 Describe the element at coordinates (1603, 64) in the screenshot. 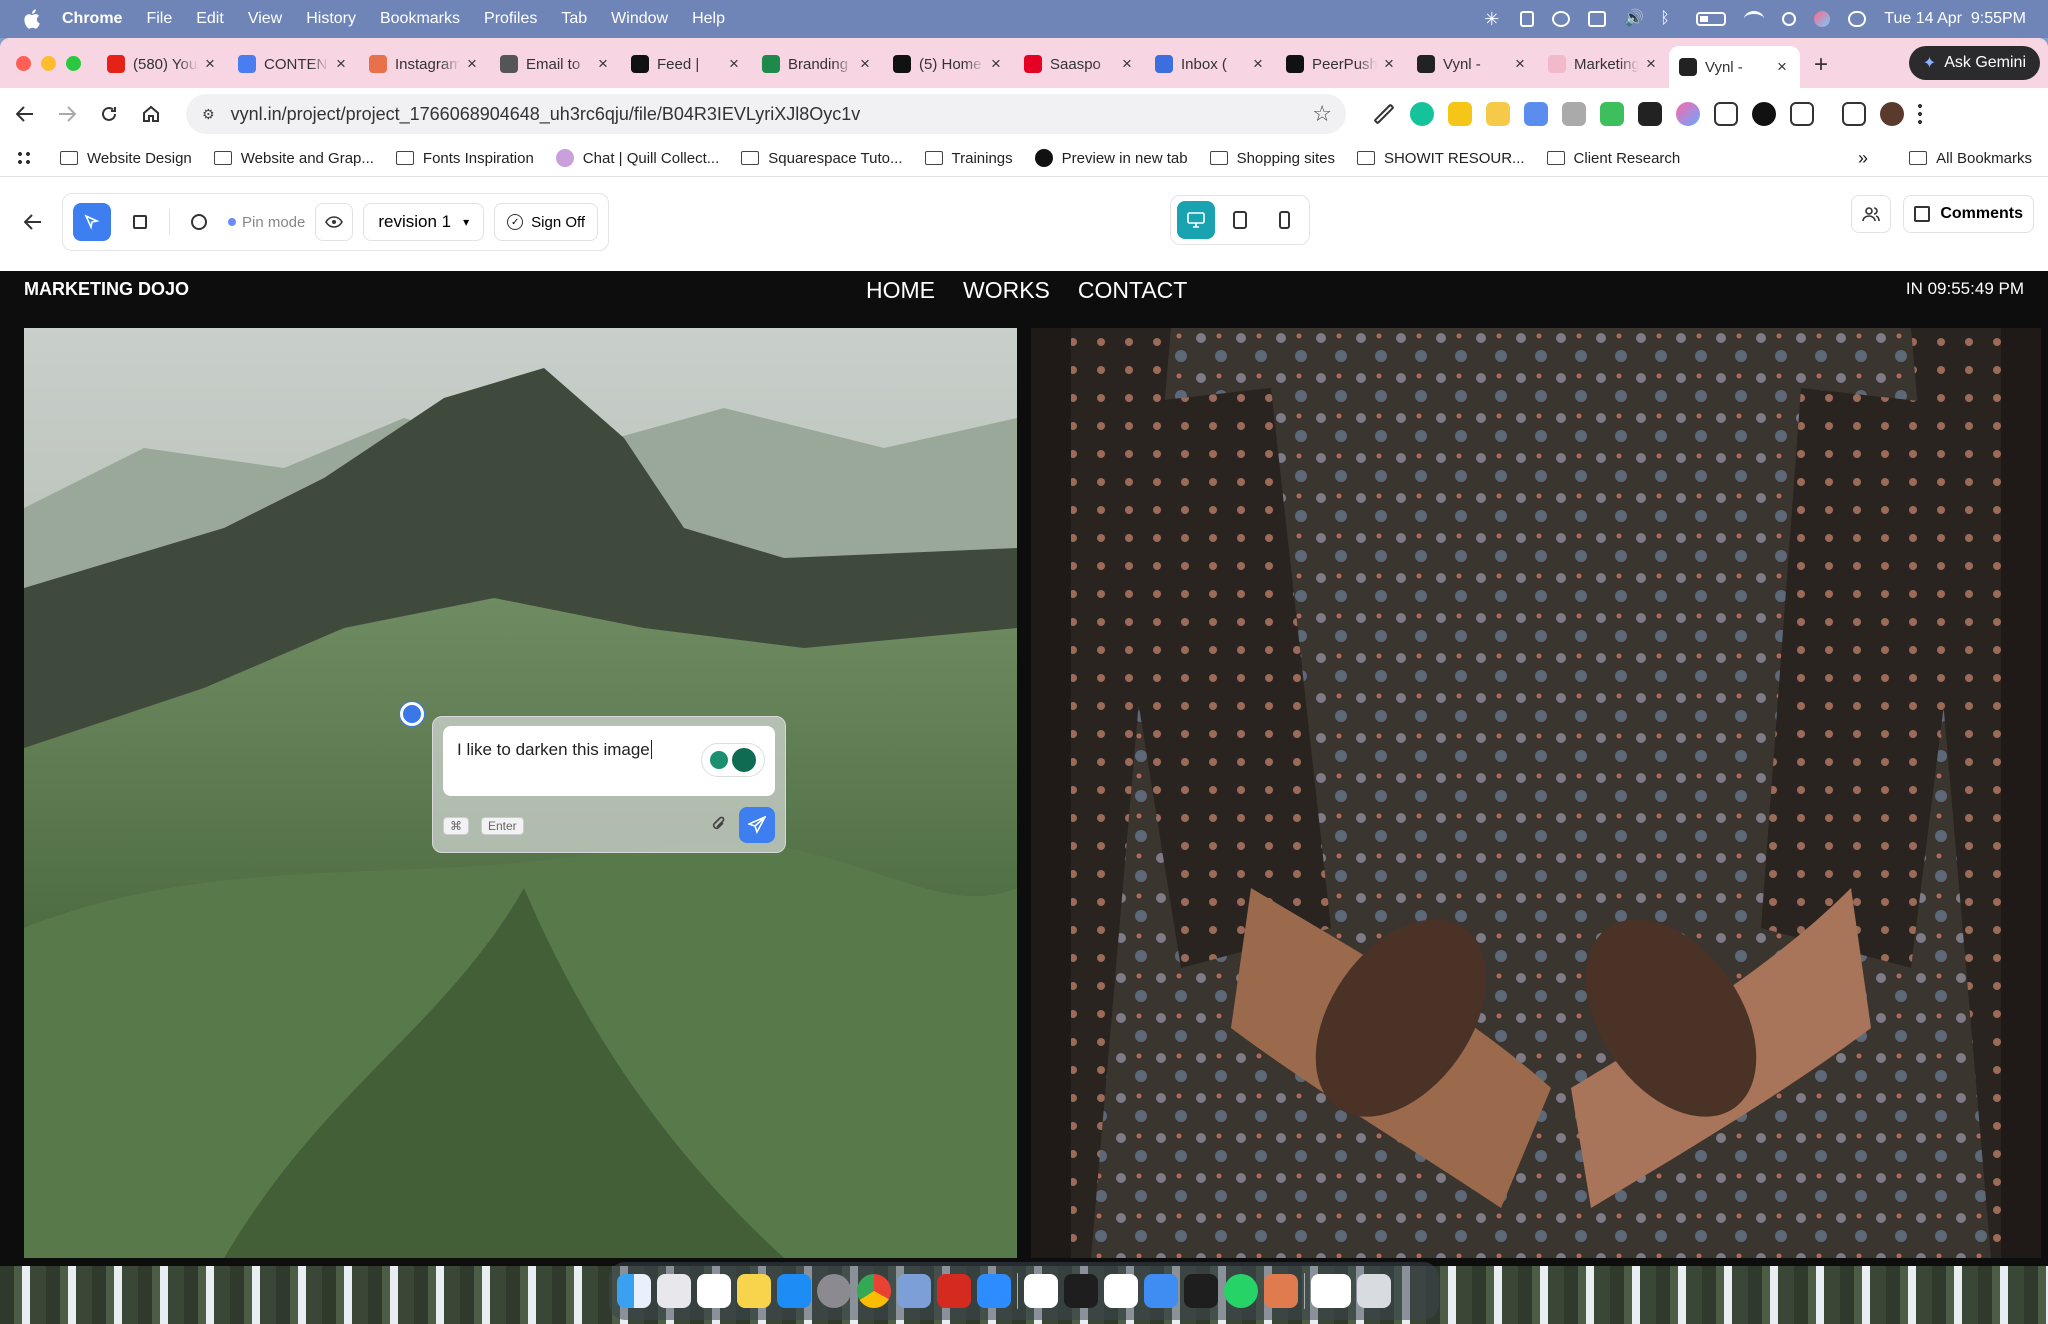

I see `browser-tab: Marketing ×` at that location.